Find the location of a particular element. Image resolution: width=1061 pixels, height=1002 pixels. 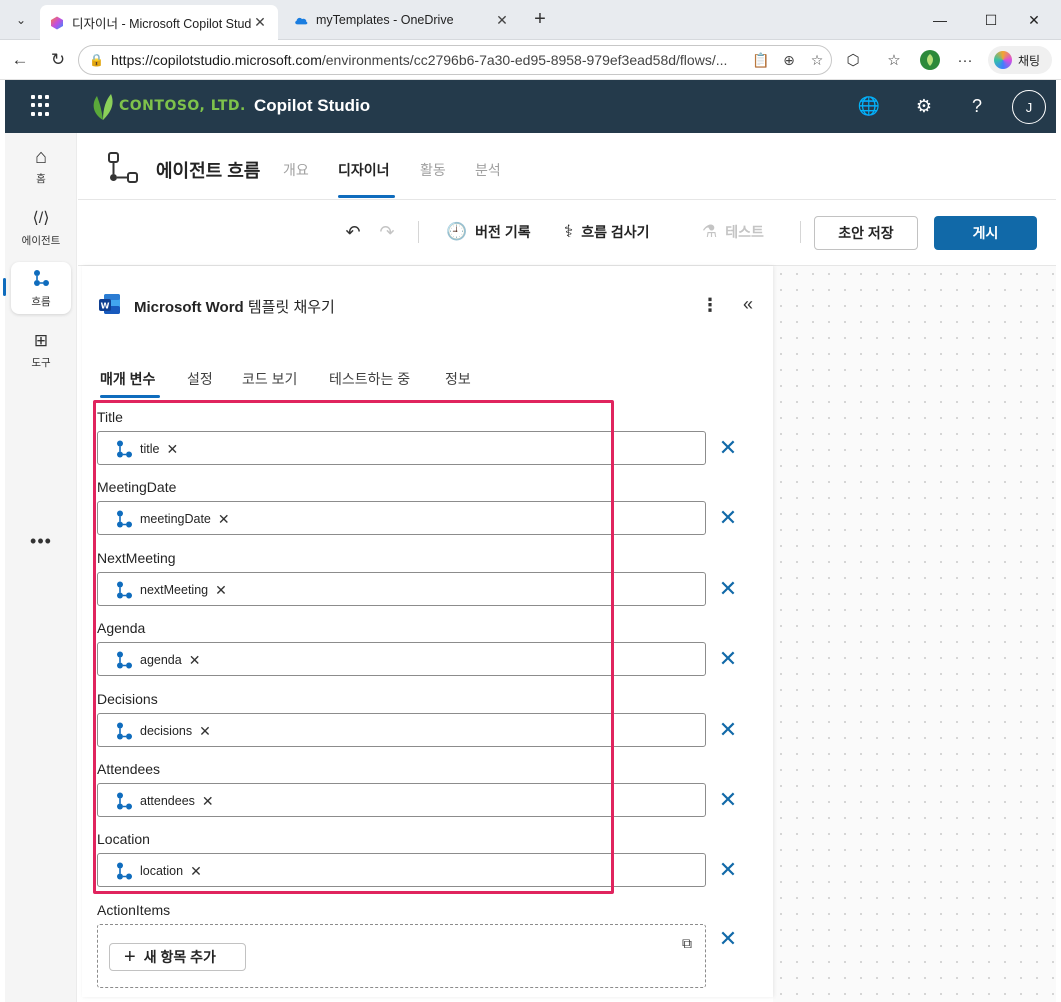

field-input-title: title ✕ is located at coordinates (401, 448).